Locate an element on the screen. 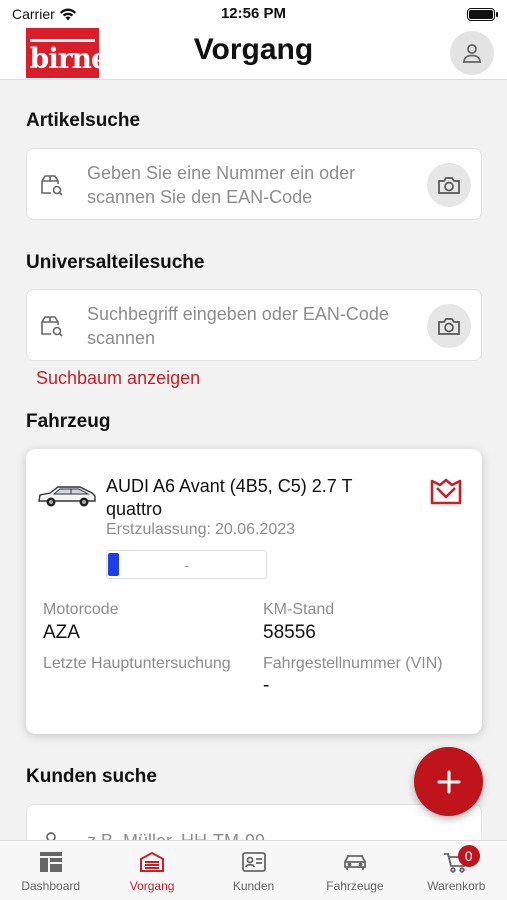  contact-card-icon is located at coordinates (253, 862).